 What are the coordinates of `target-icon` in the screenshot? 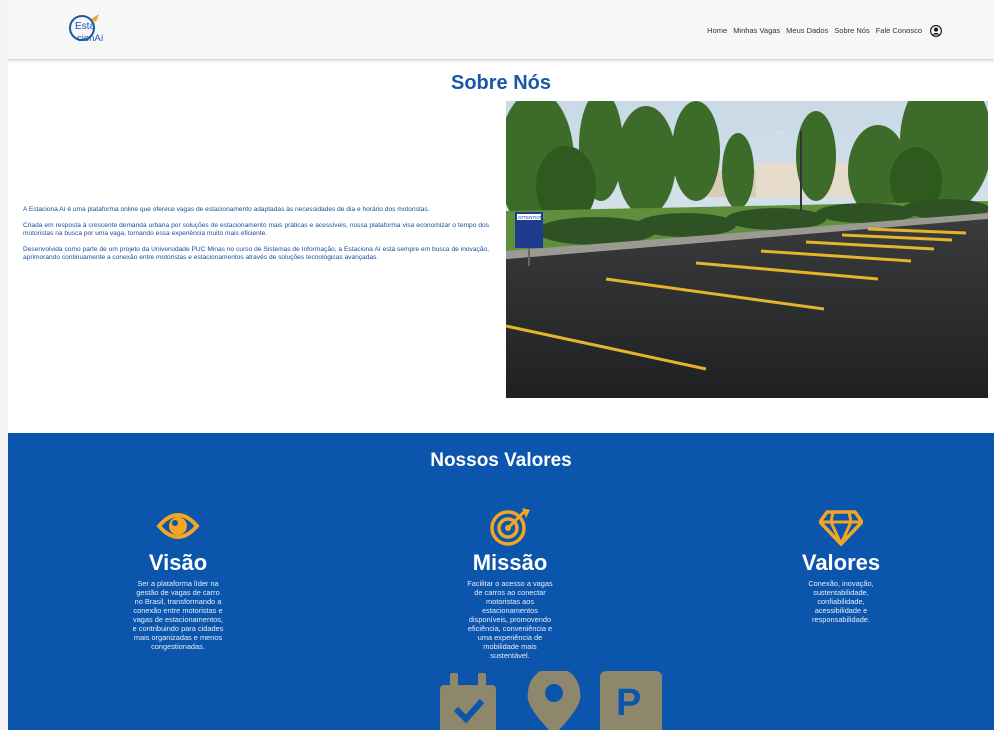 It's located at (510, 527).